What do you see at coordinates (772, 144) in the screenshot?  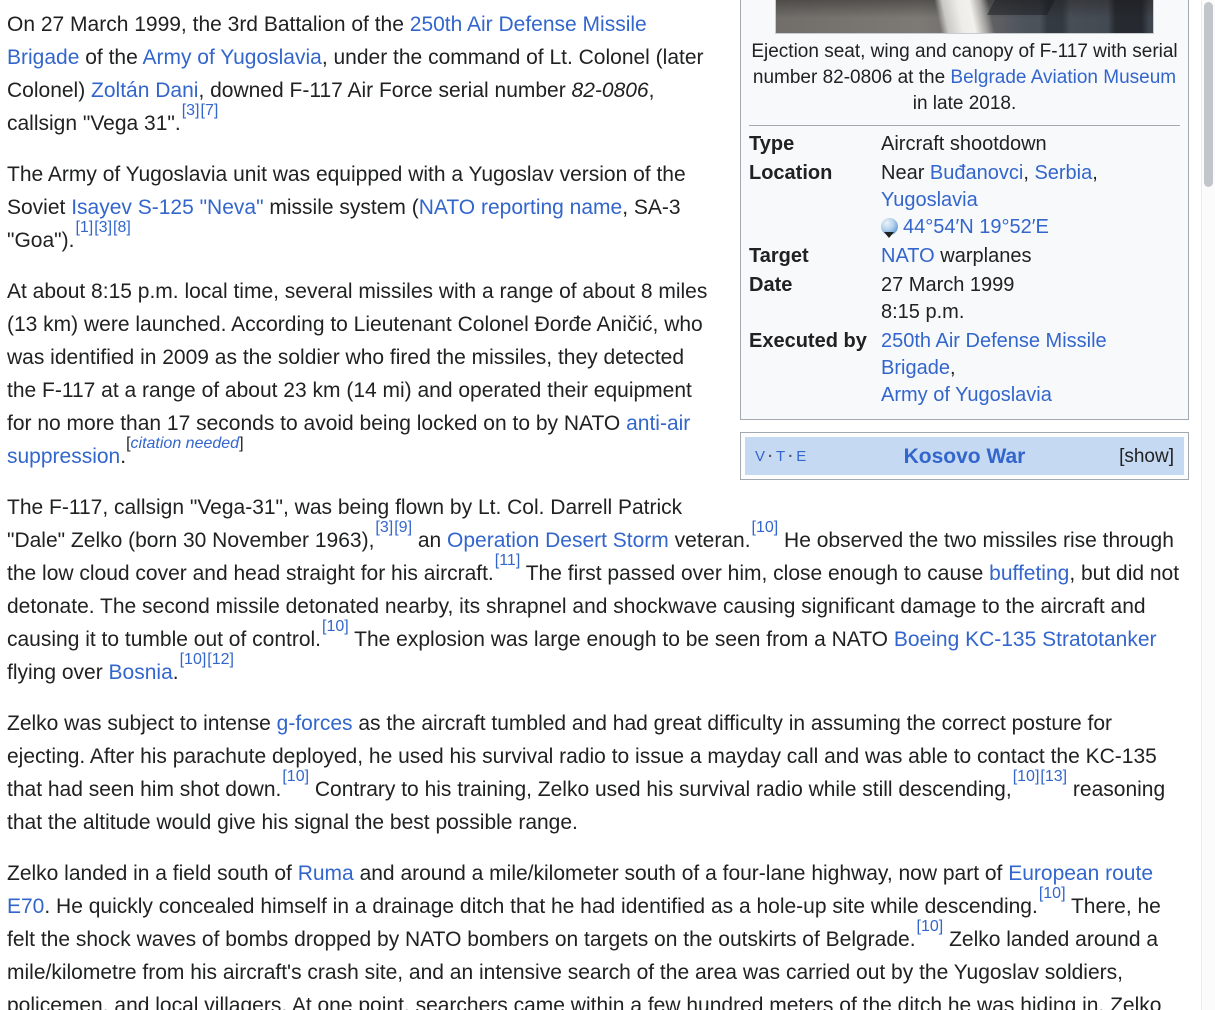 I see `infobox-row-label: Type` at bounding box center [772, 144].